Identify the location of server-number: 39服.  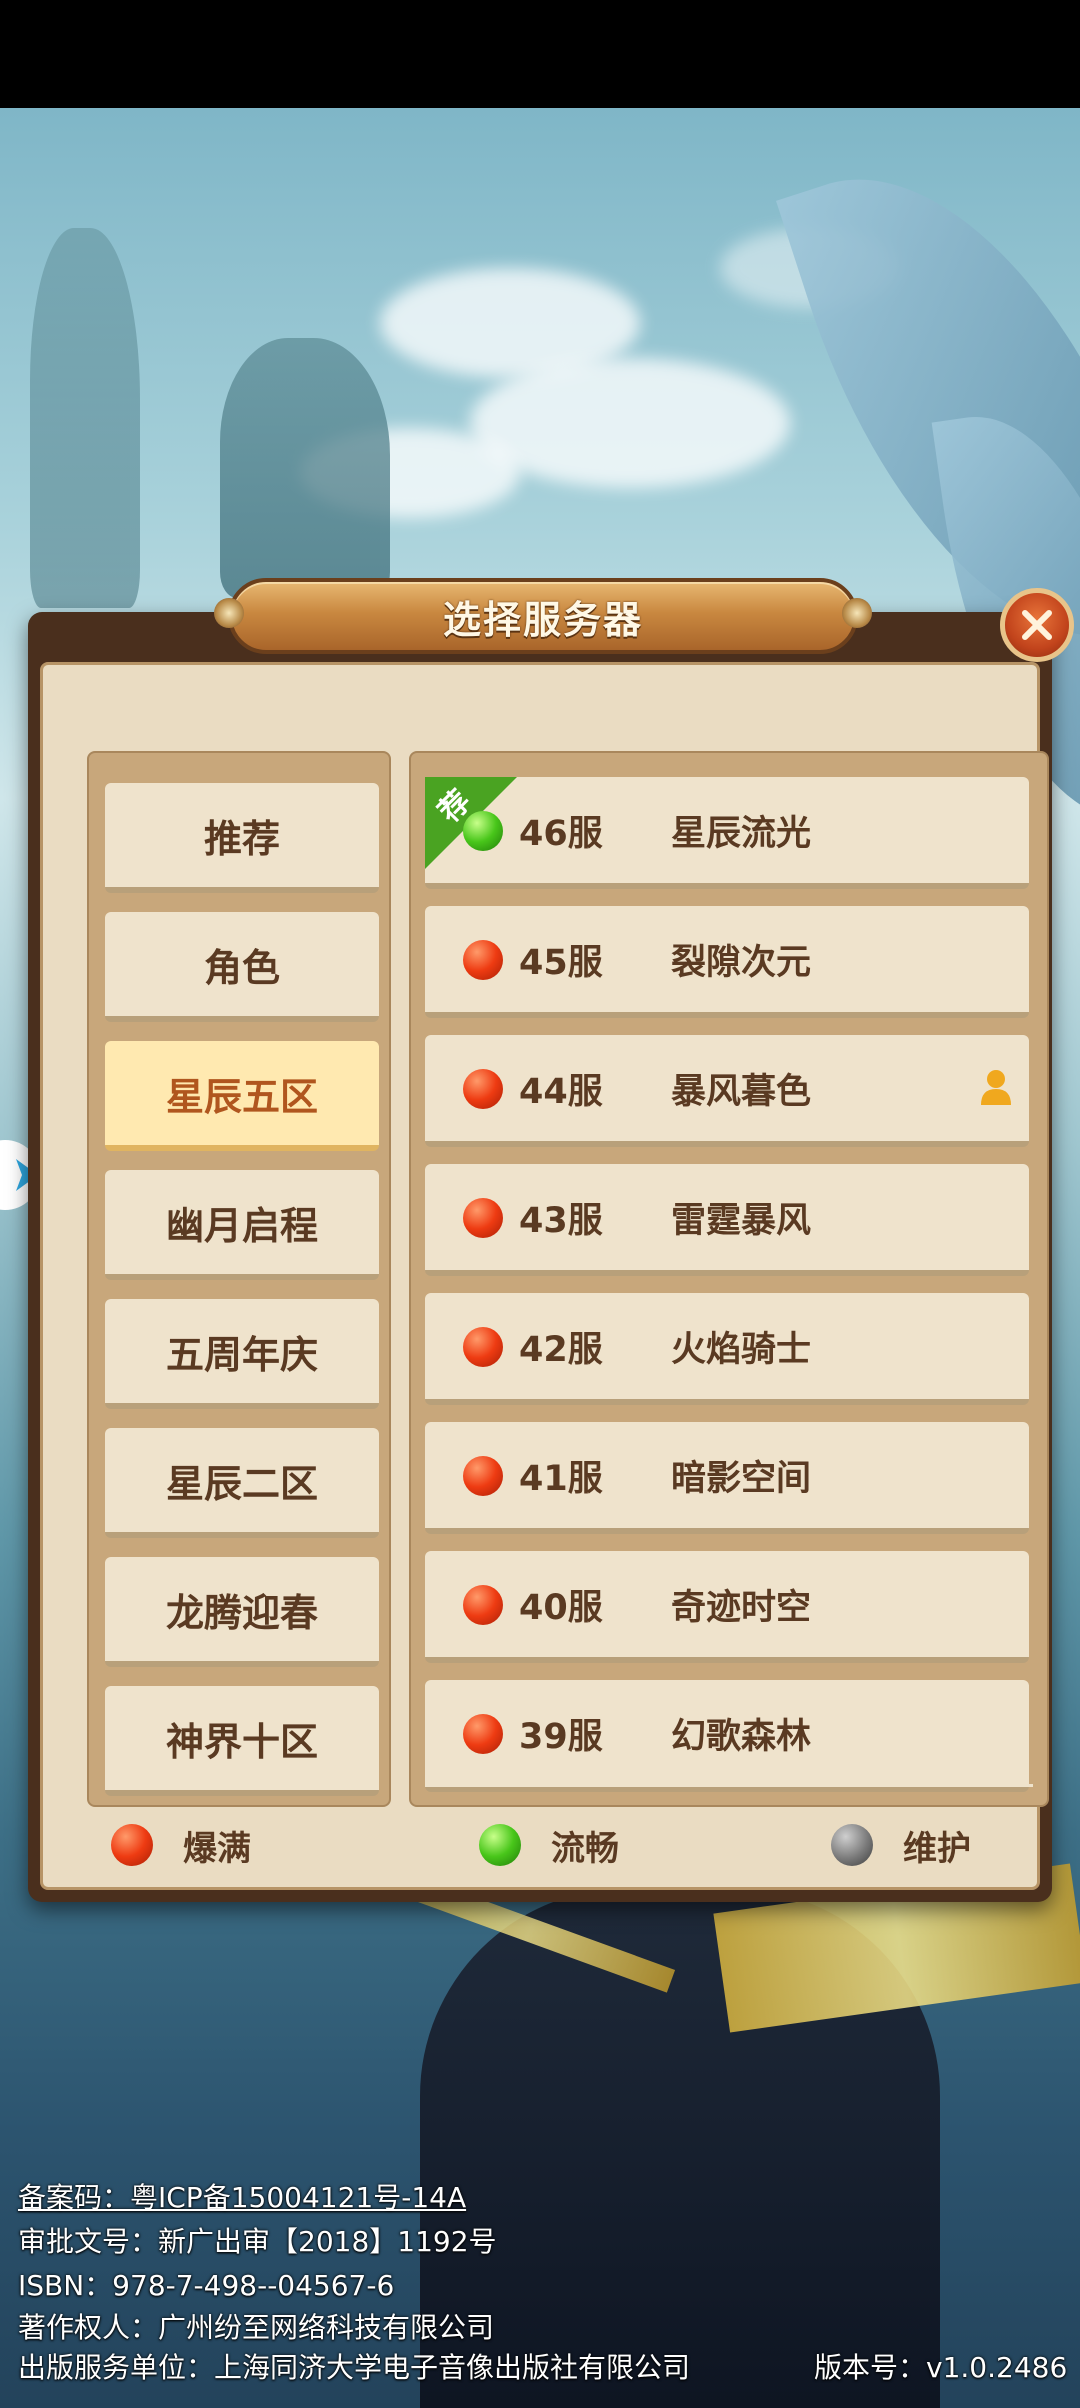
(561, 1737).